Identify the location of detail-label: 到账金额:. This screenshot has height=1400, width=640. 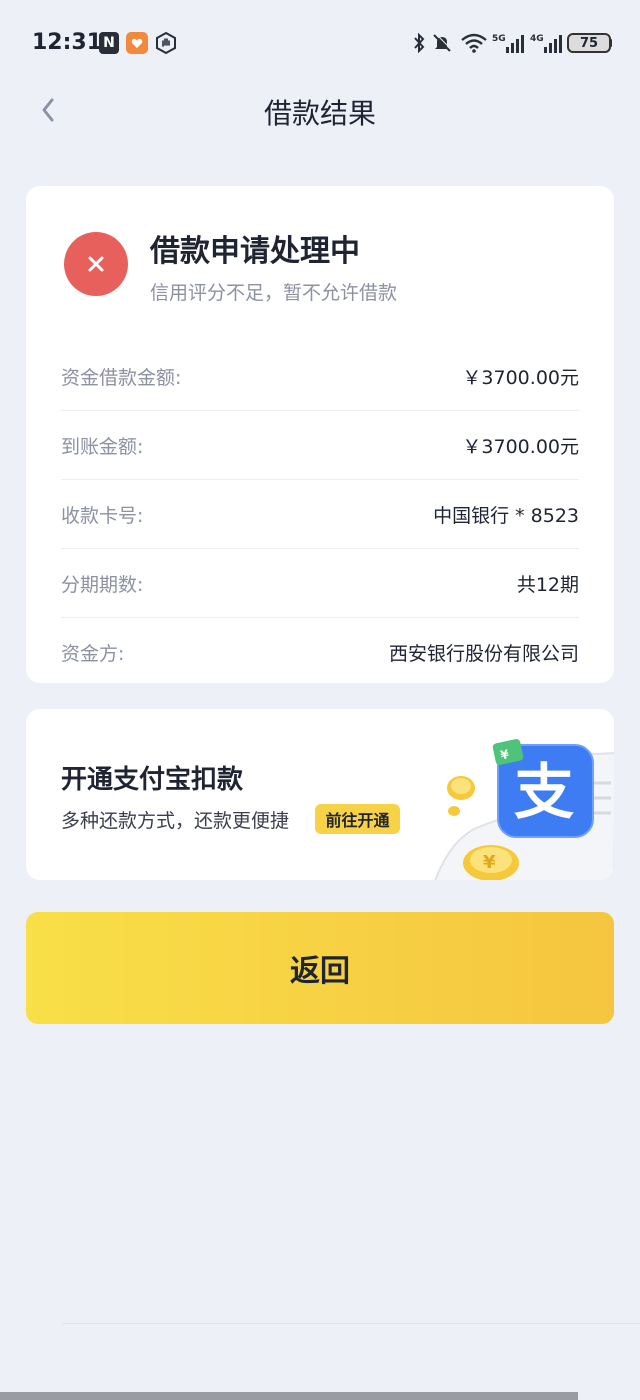
(102, 446).